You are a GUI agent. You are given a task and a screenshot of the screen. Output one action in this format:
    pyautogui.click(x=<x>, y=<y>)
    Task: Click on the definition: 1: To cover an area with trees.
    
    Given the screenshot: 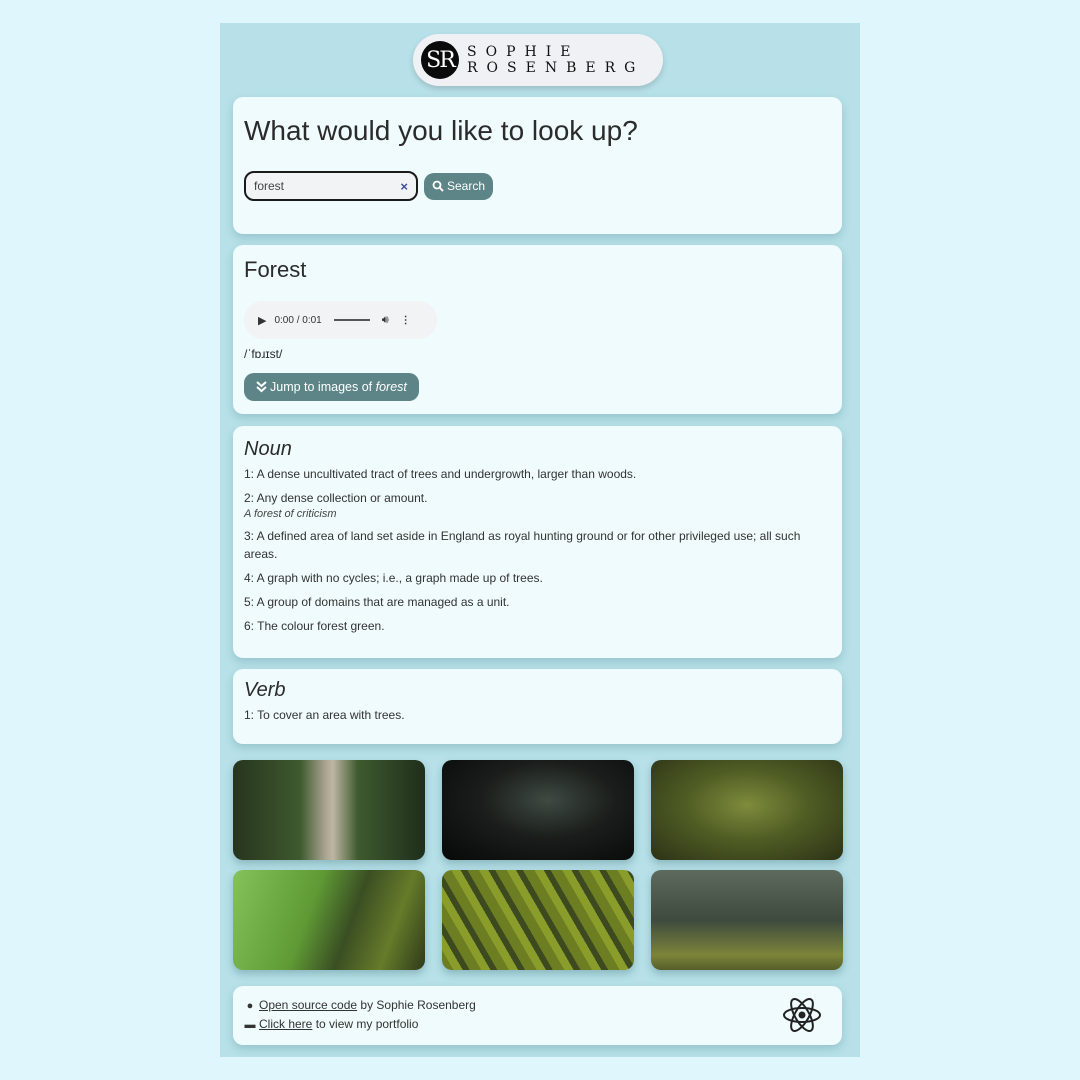 What is the action you would take?
    pyautogui.click(x=324, y=715)
    